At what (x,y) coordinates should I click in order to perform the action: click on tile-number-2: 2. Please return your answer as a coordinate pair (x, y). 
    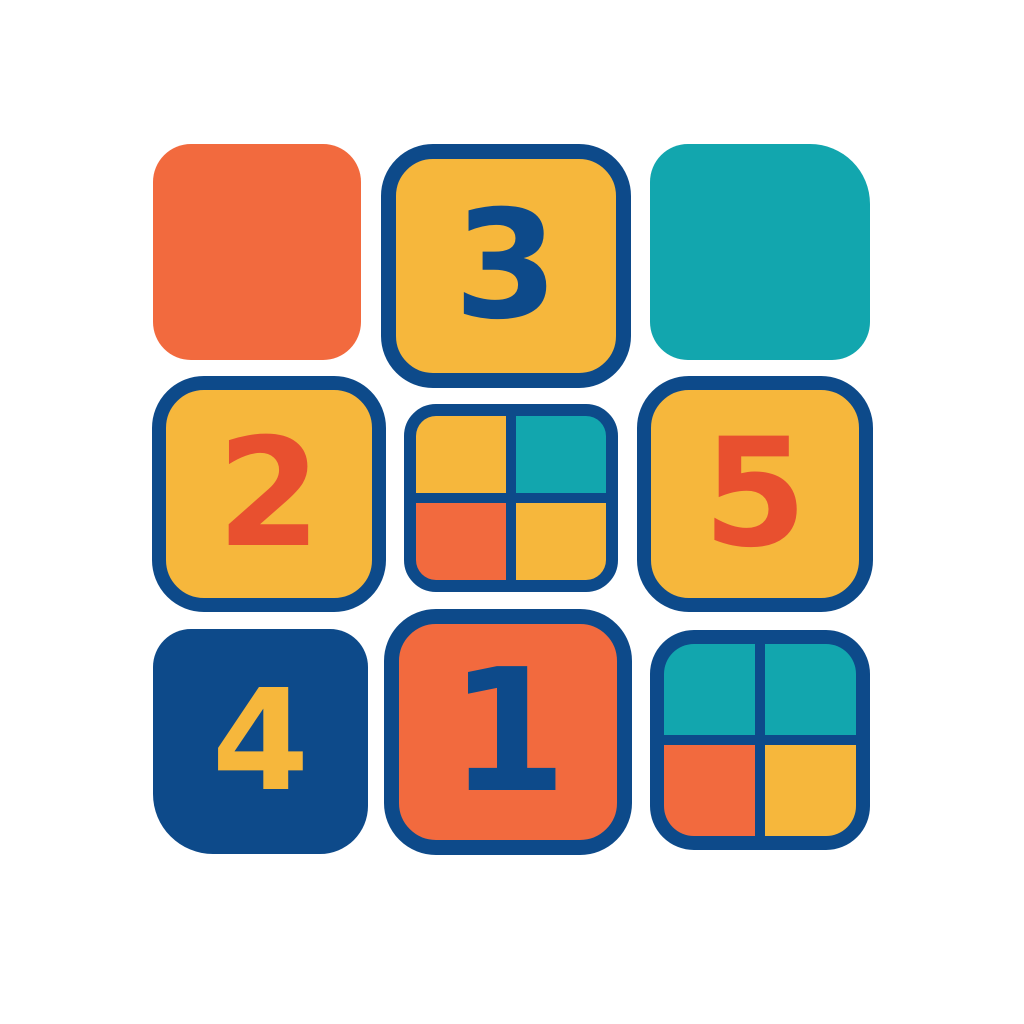
    Looking at the image, I should click on (269, 494).